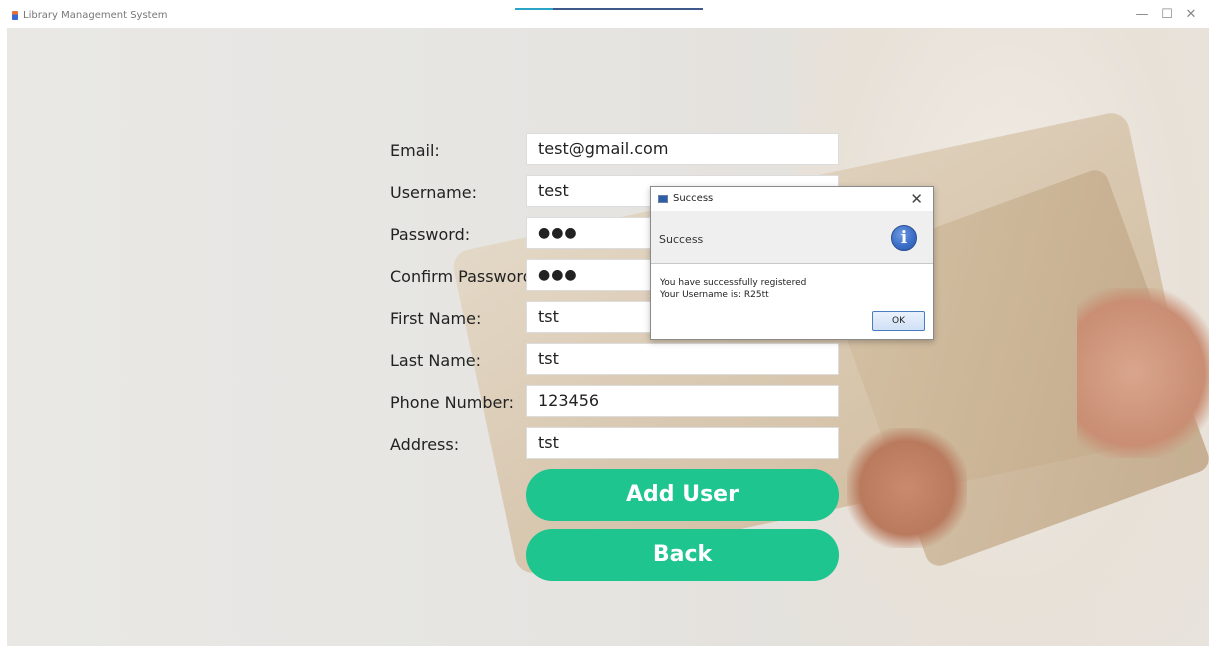 Image resolution: width=1209 pixels, height=646 pixels. What do you see at coordinates (1142, 15) in the screenshot?
I see `minimize-button: —` at bounding box center [1142, 15].